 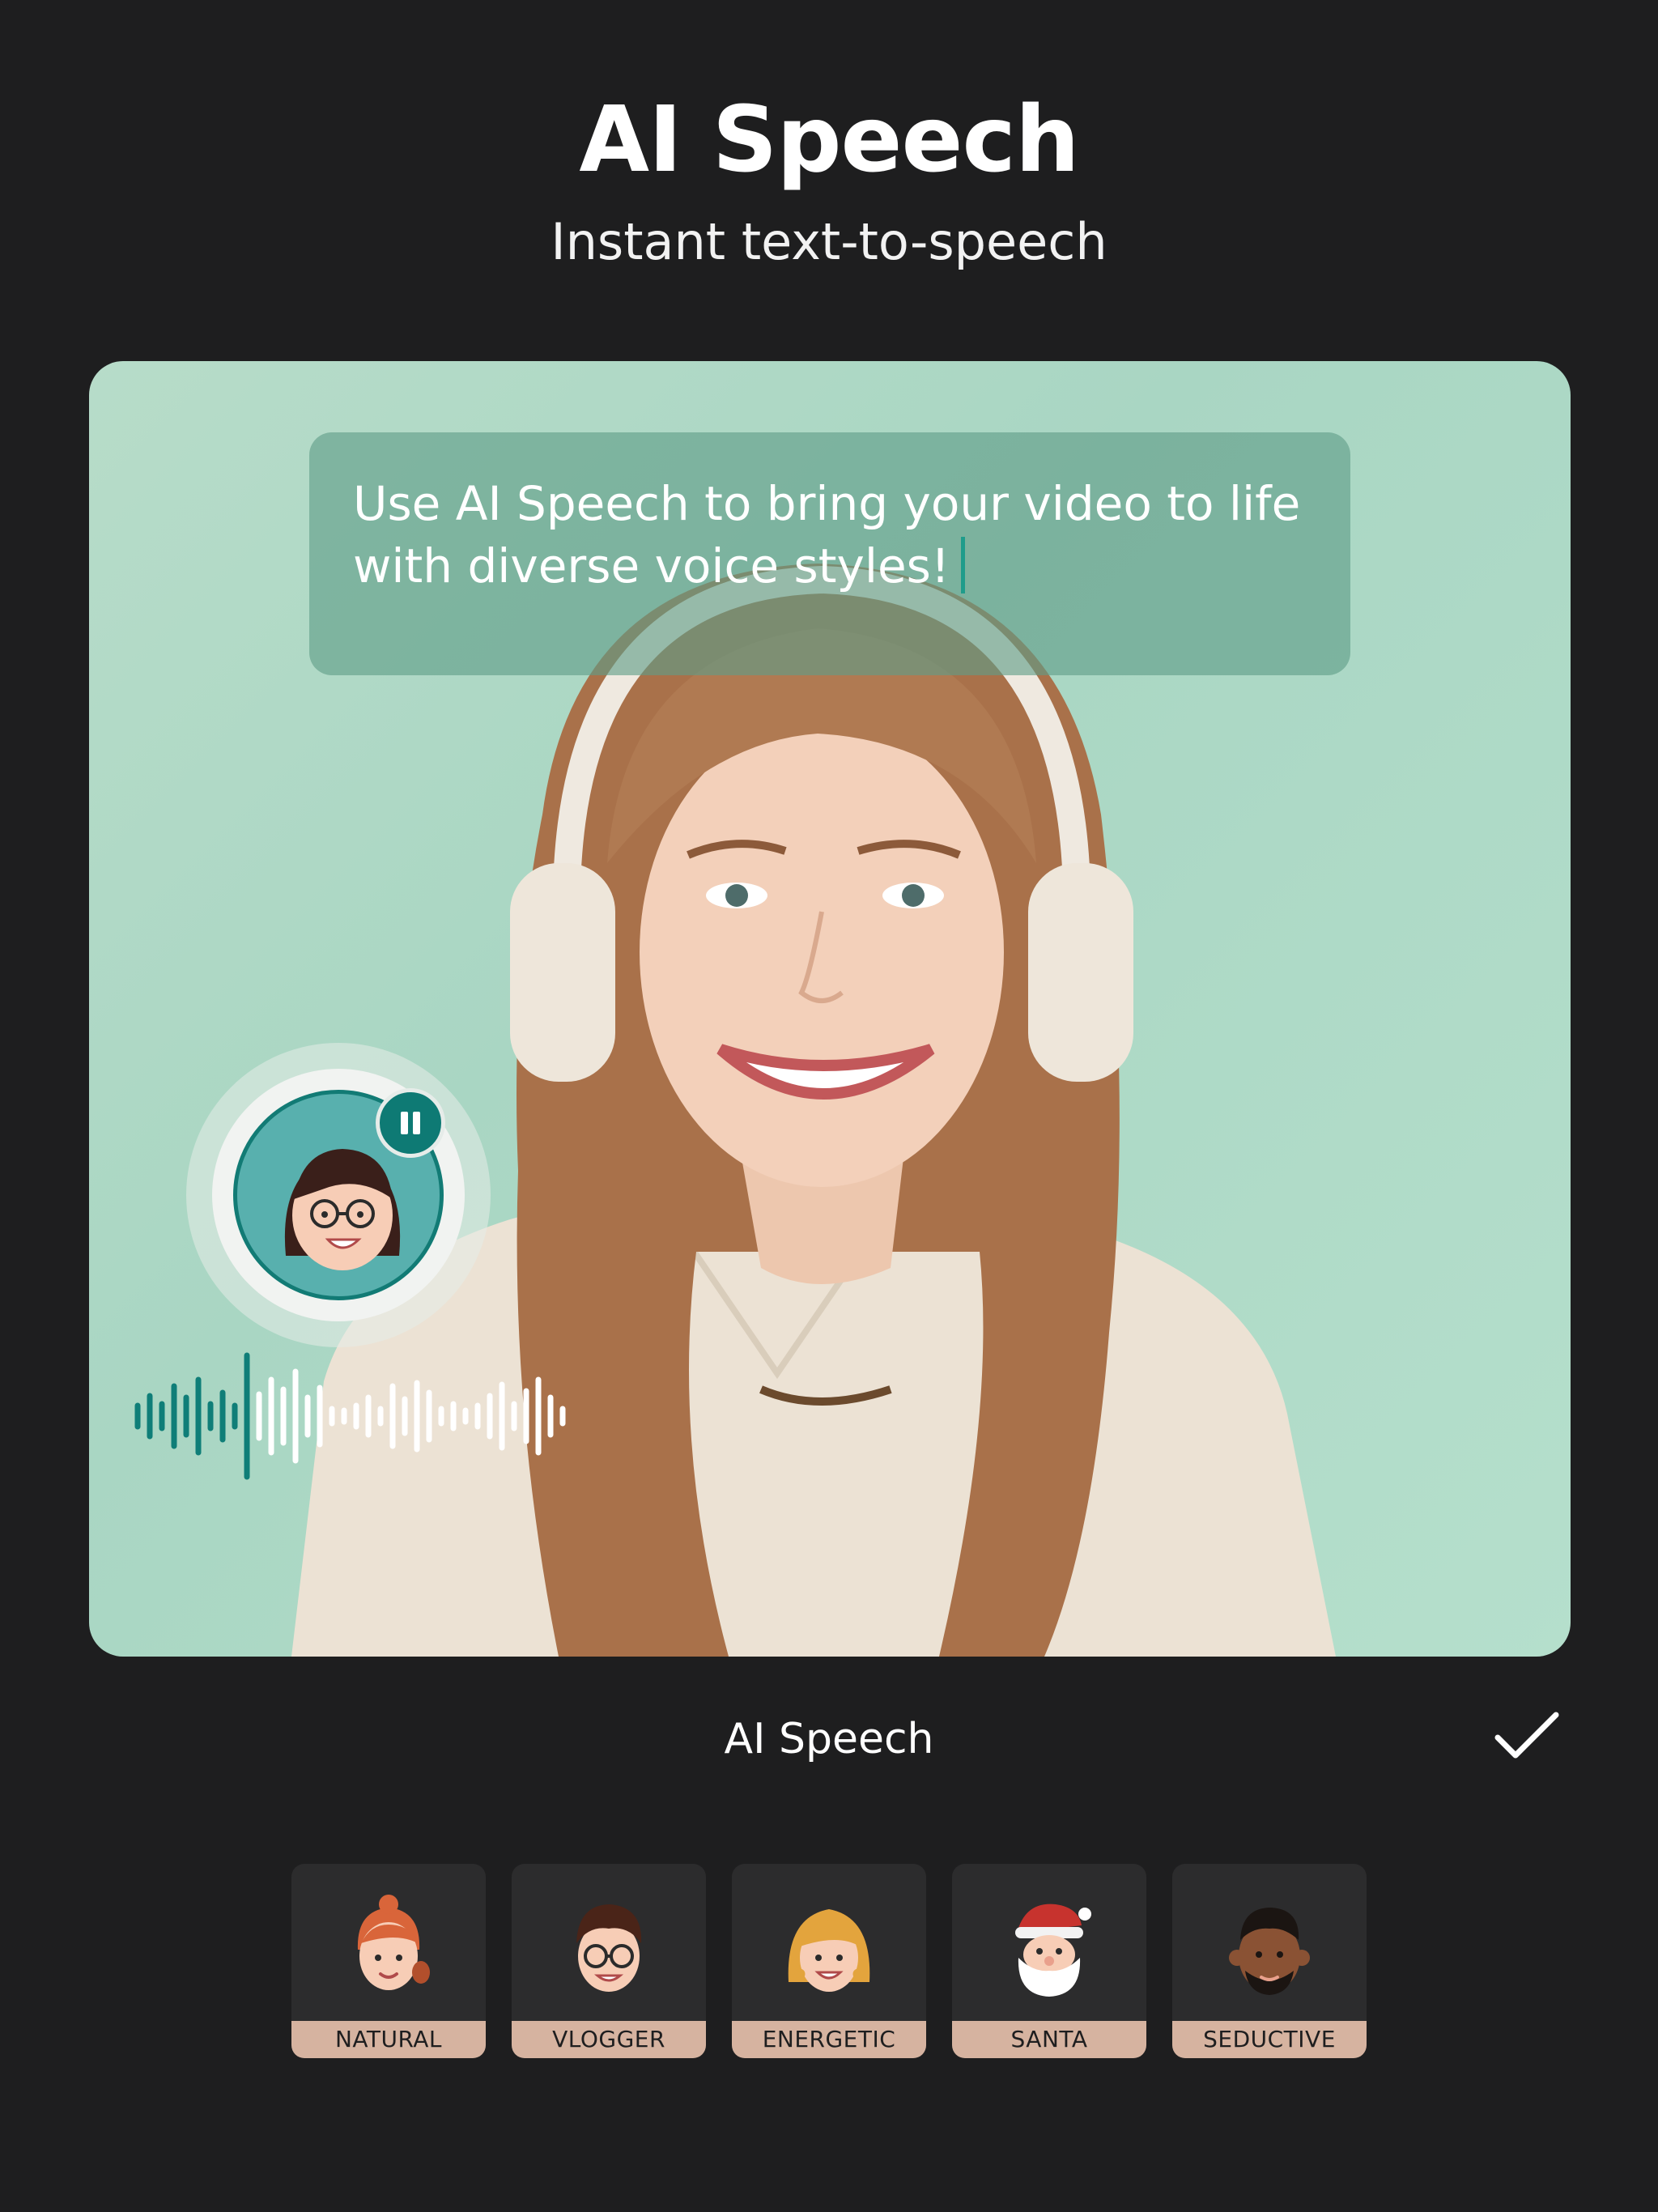 What do you see at coordinates (829, 140) in the screenshot?
I see `page-title: AI Speech` at bounding box center [829, 140].